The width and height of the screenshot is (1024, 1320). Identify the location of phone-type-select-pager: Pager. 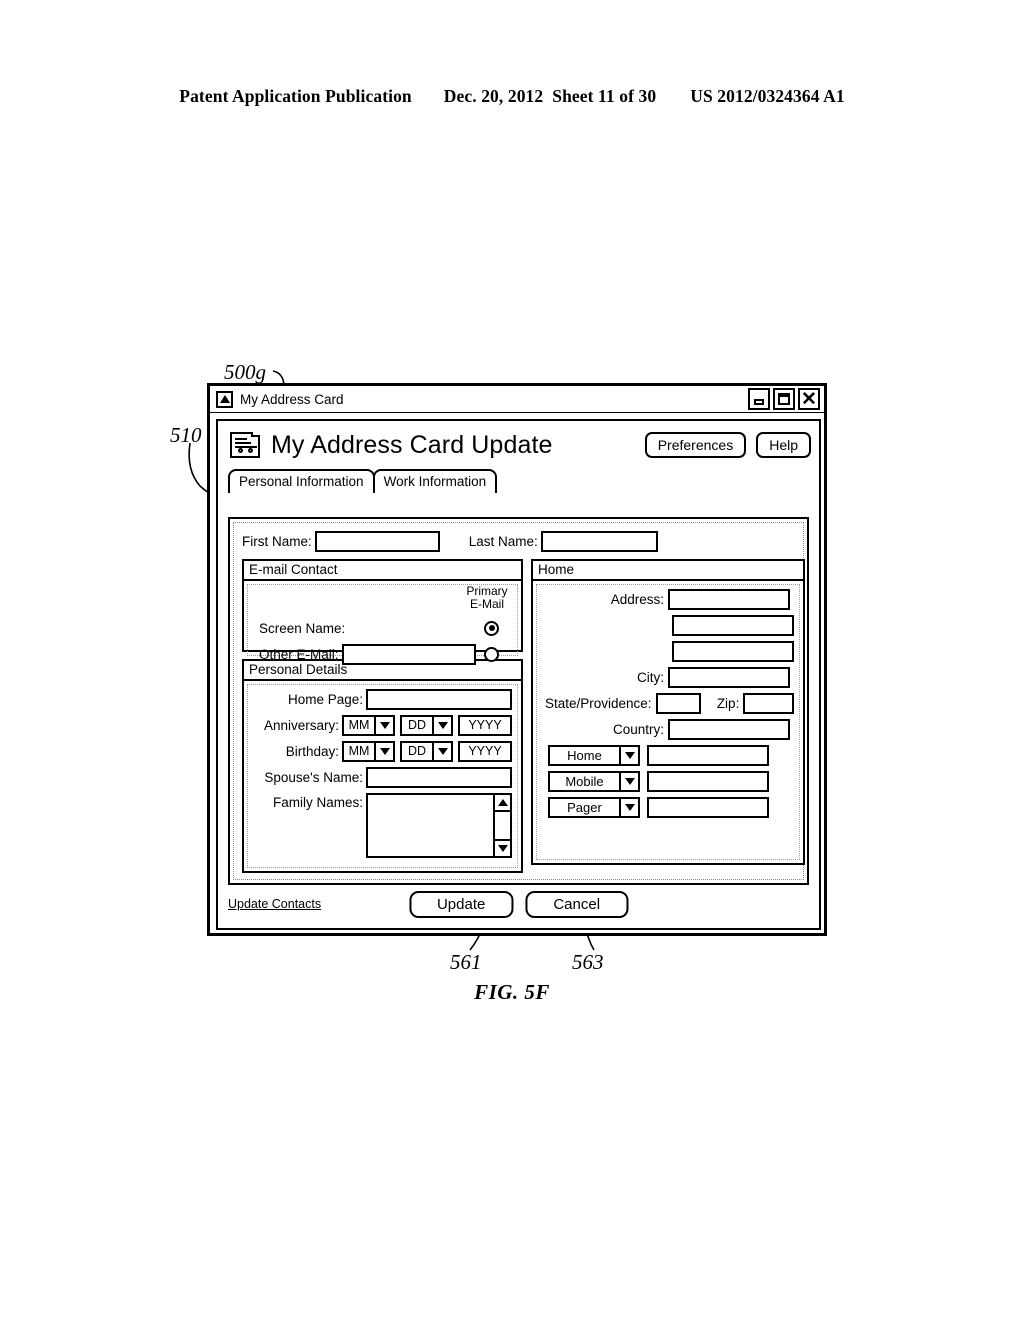
(594, 807).